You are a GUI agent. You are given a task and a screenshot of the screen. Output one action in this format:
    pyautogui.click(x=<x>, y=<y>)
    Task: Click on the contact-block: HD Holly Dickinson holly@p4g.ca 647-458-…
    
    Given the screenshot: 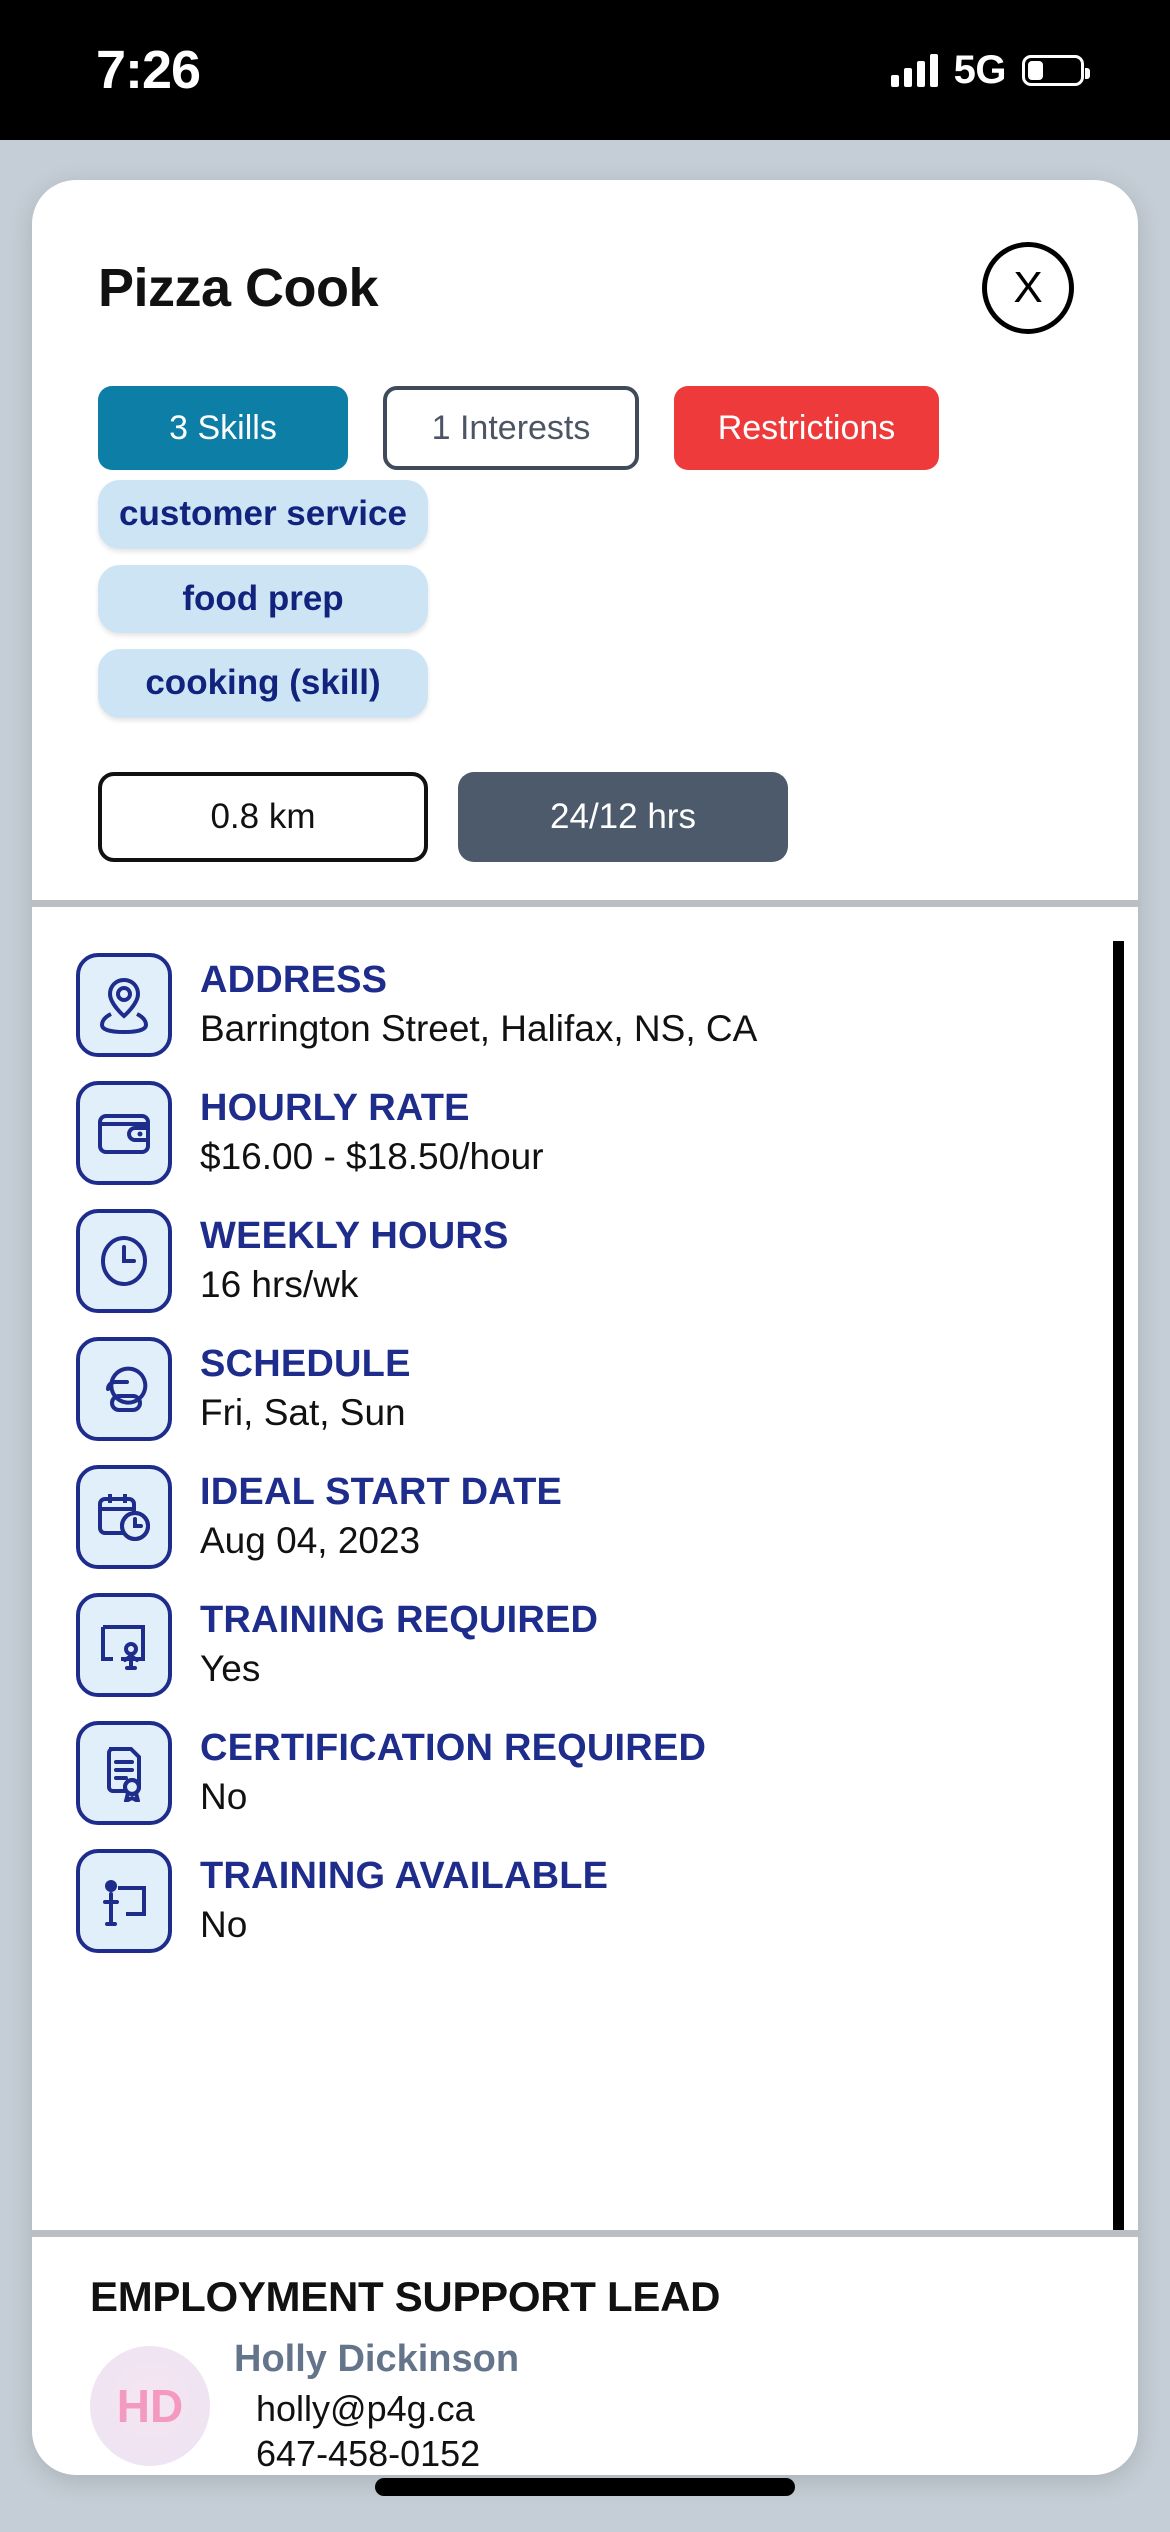 What is the action you would take?
    pyautogui.click(x=614, y=2406)
    